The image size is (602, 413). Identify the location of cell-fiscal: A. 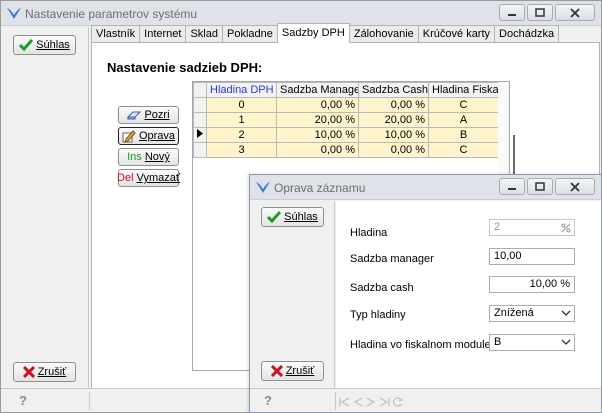
(463, 120).